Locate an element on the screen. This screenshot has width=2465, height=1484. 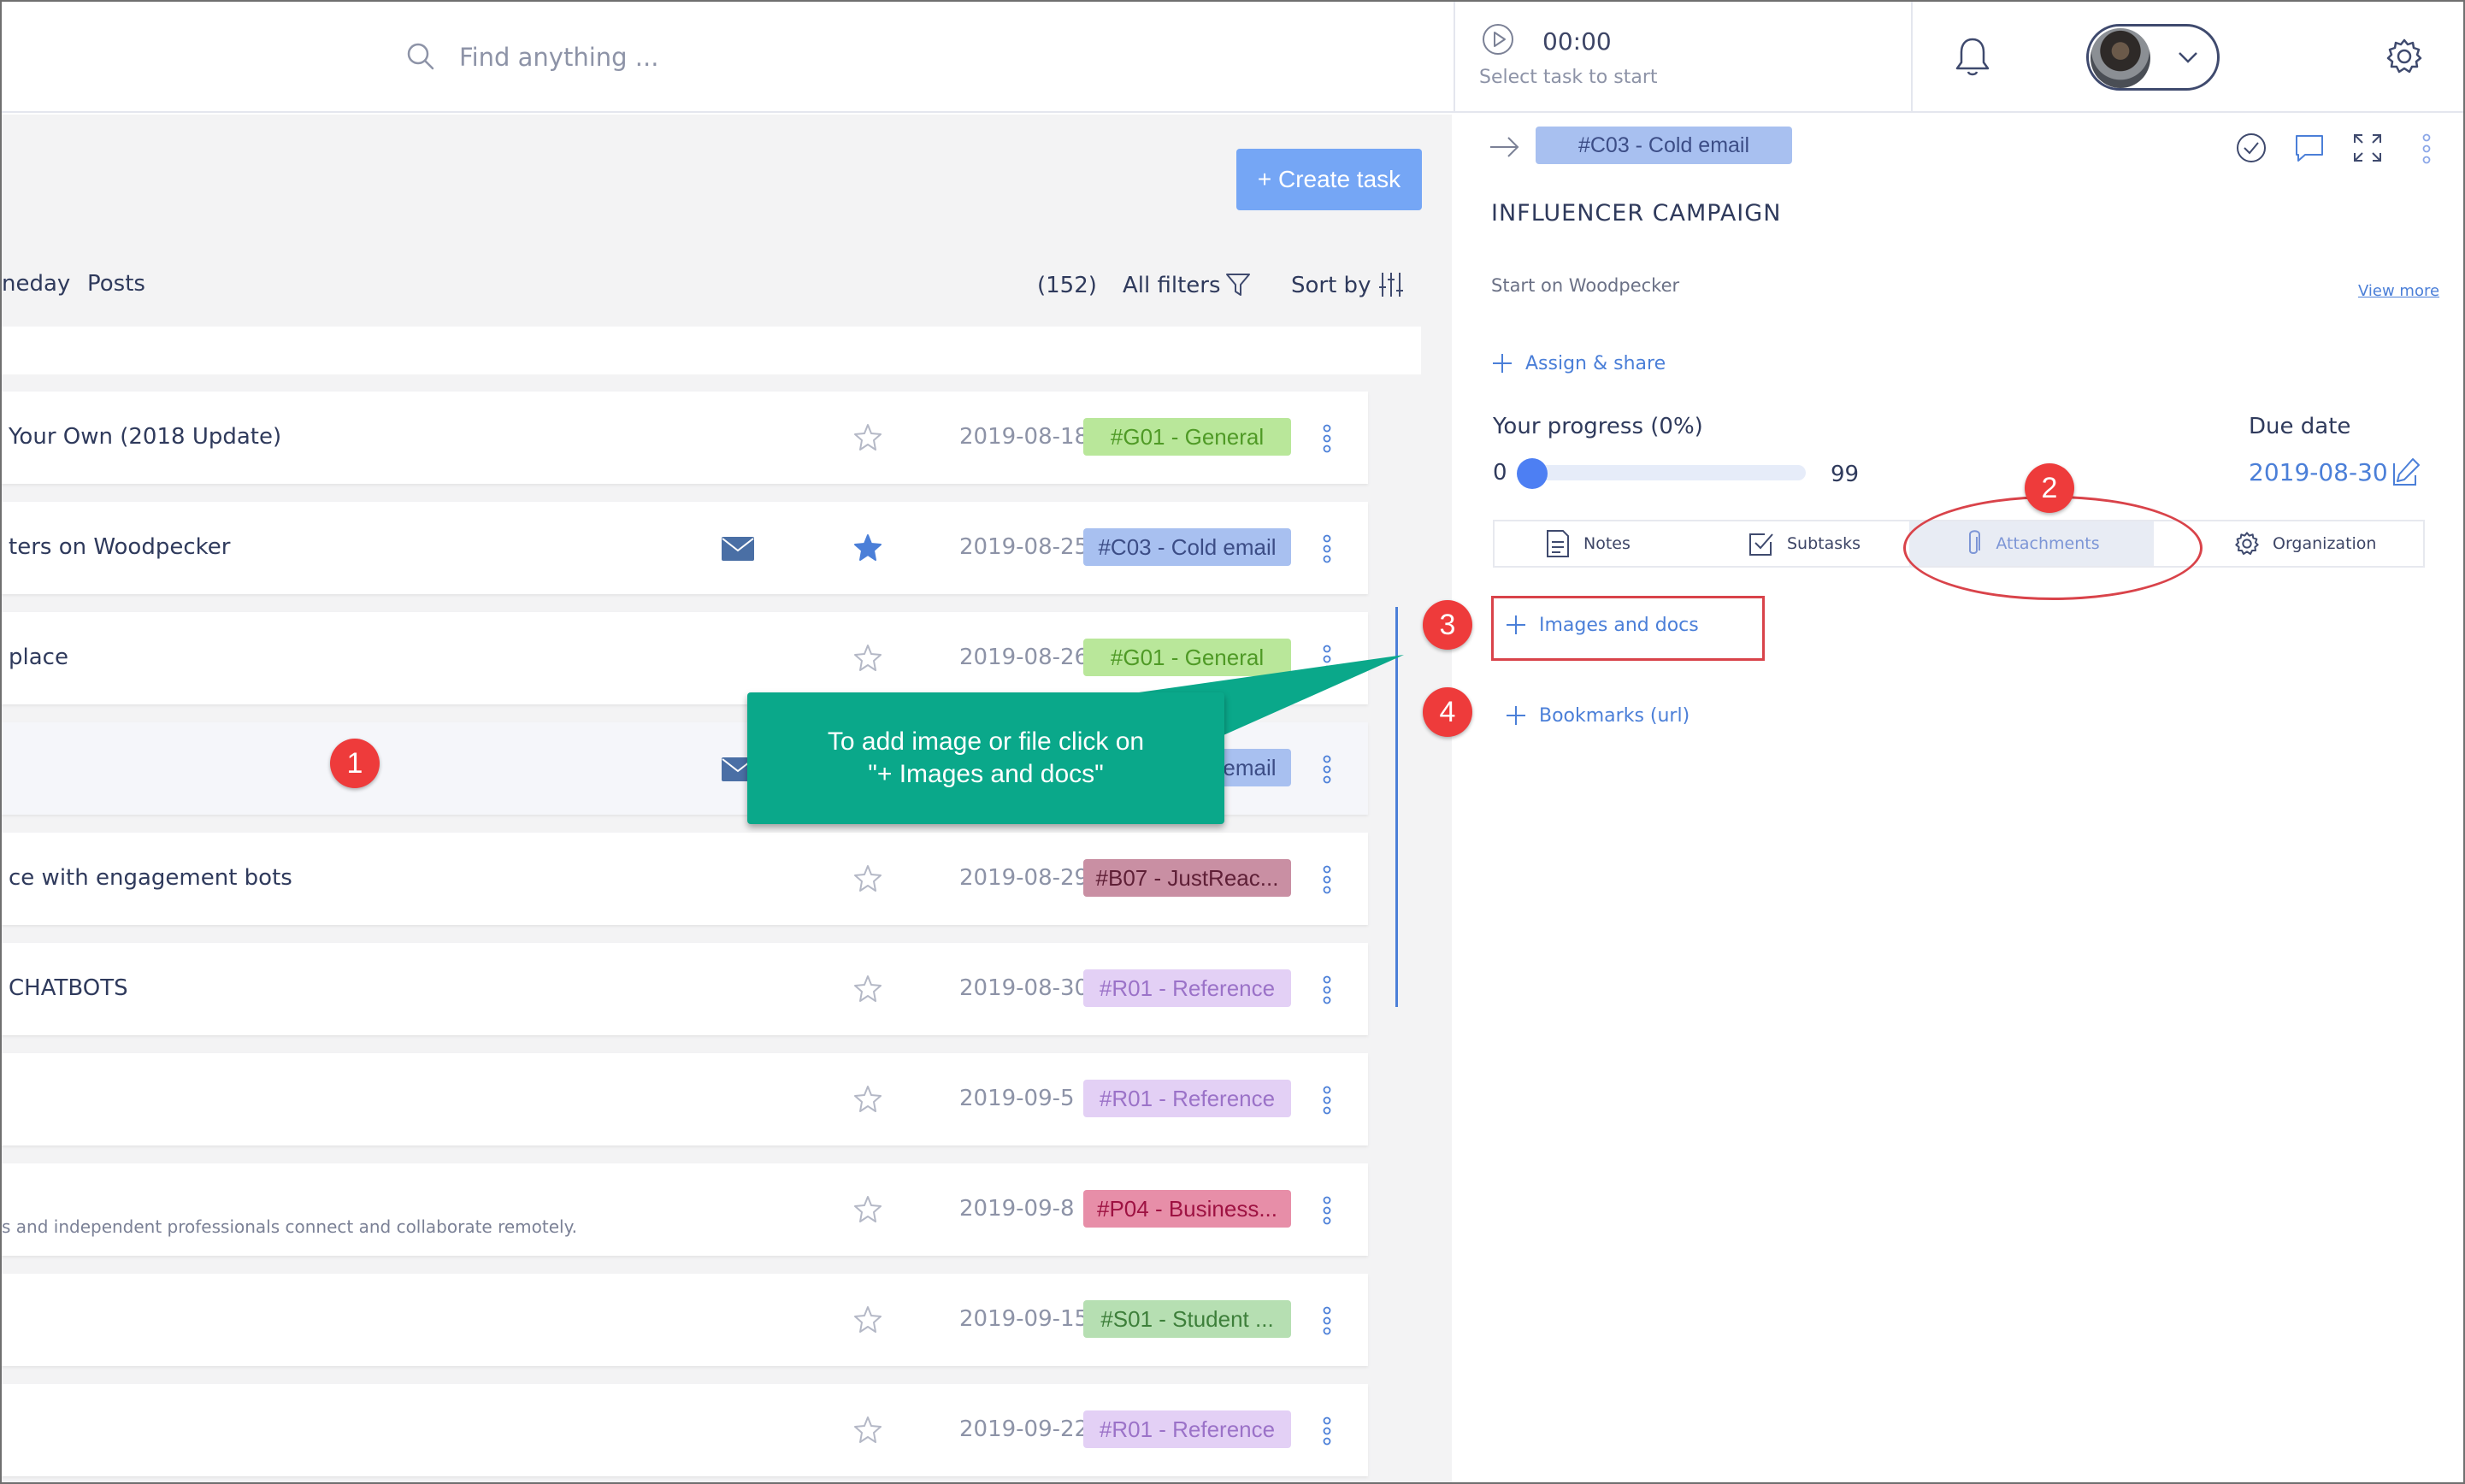
task-row: 2019-09-22 #R01 - Reference is located at coordinates (685, 1430).